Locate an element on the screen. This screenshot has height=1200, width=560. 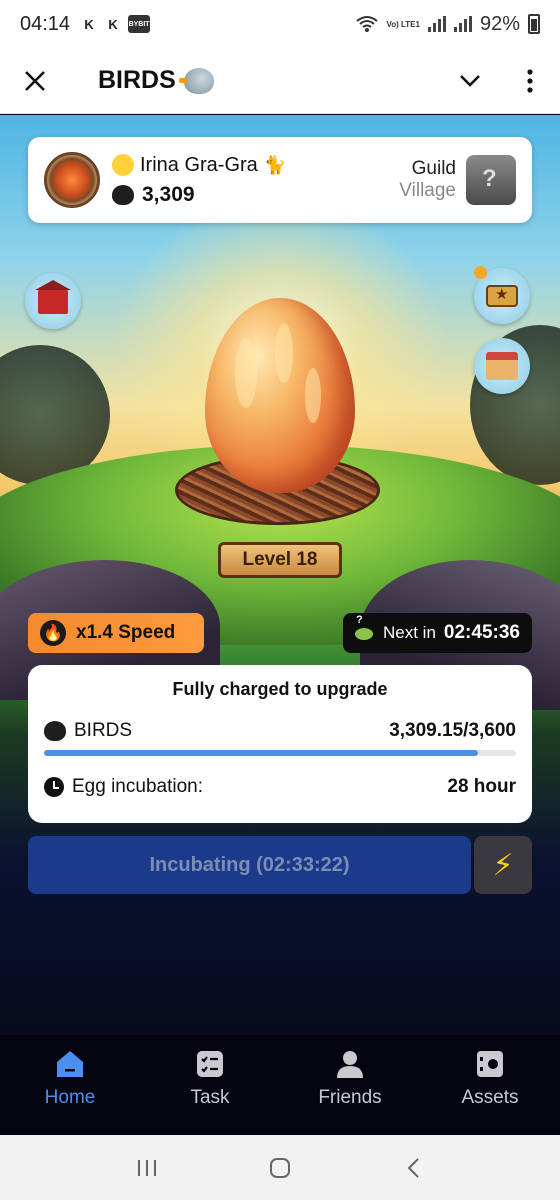
incubation-value: 28 hour is located at coordinates (481, 786).